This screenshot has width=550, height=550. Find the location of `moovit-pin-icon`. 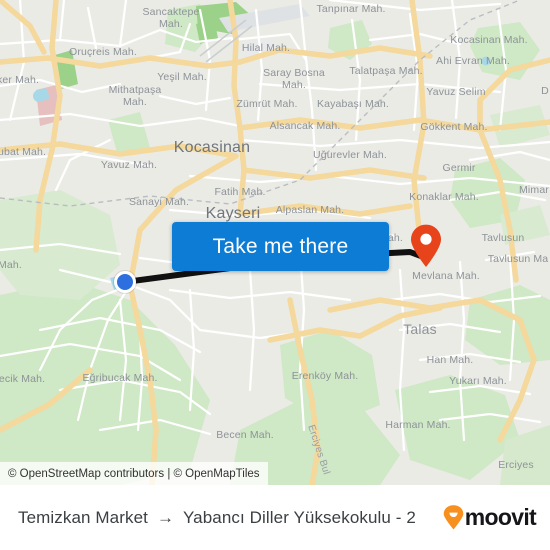

moovit-pin-icon is located at coordinates (453, 517).